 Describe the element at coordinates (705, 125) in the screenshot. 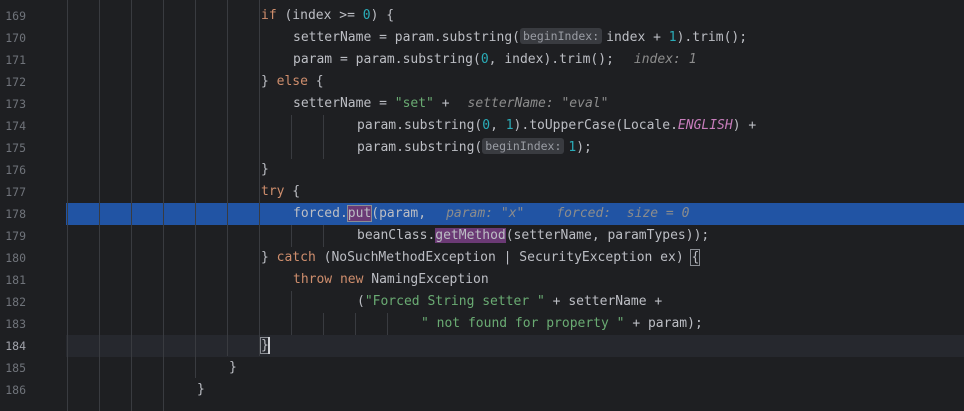

I see `static-constant: ENGLISH` at that location.